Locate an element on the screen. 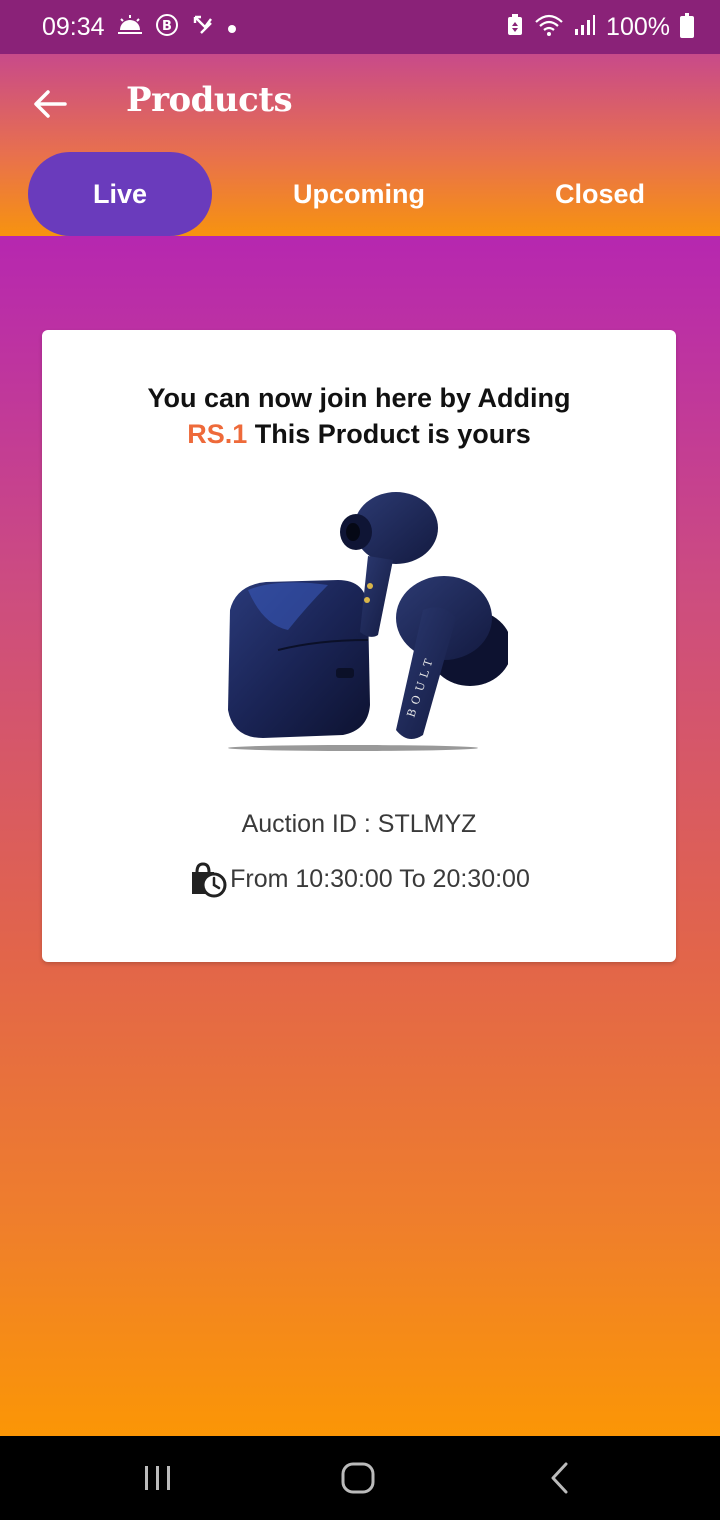 This screenshot has height=1520, width=720. nav-back-button is located at coordinates (560, 1478).